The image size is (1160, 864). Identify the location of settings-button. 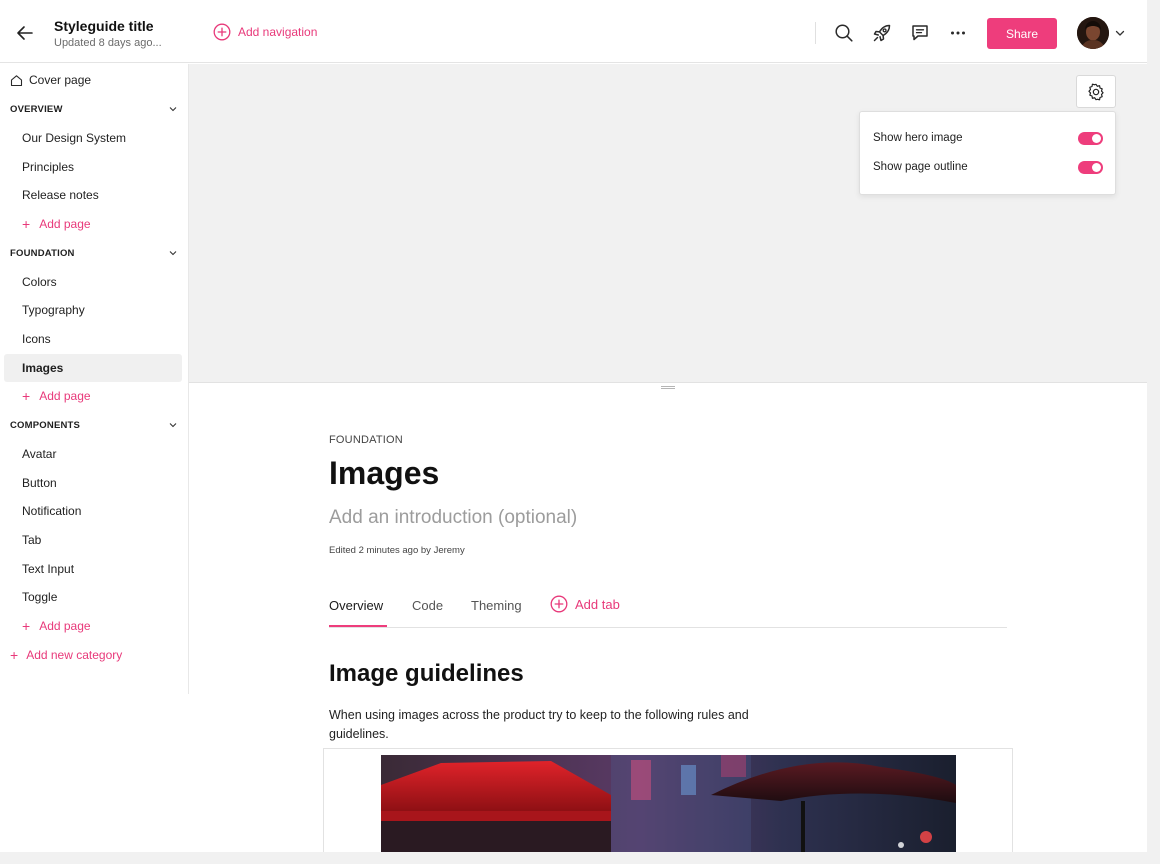
(1096, 91).